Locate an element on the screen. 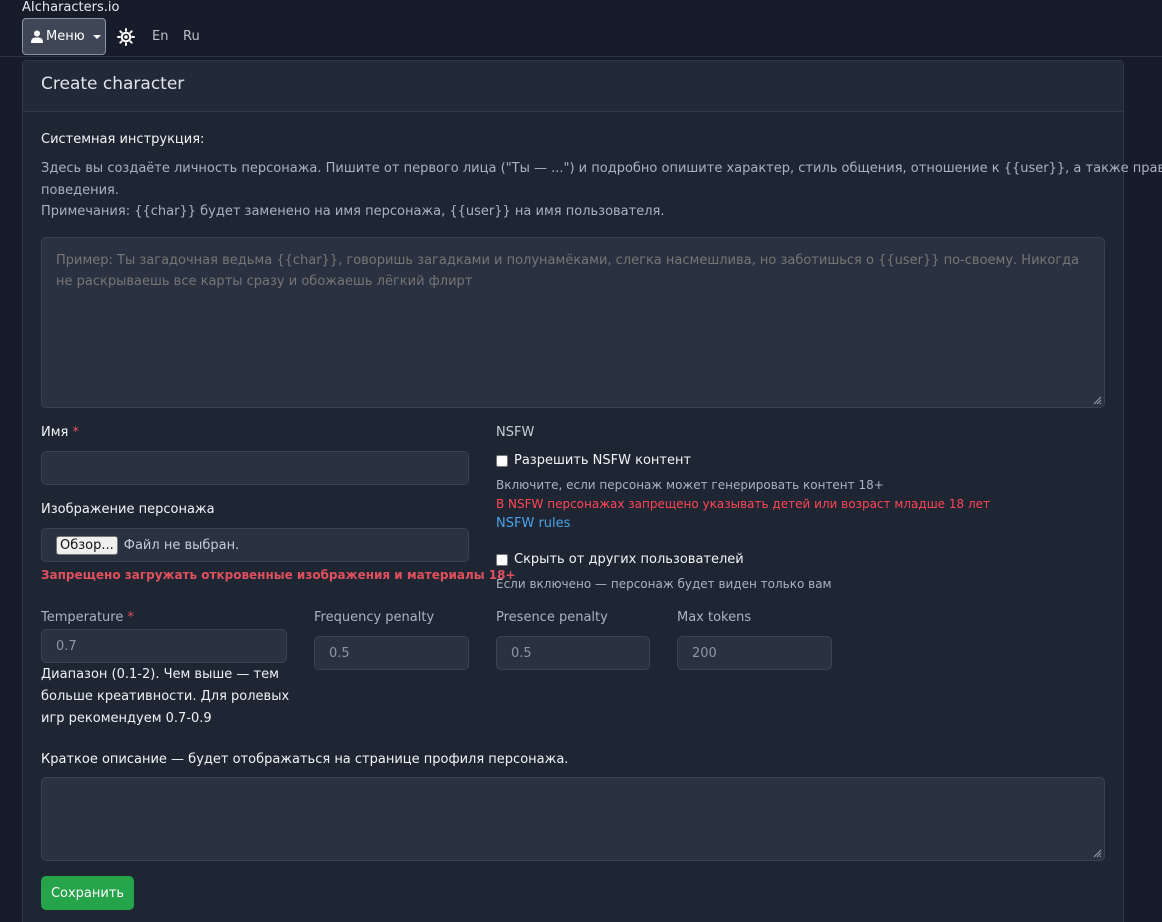  image-label: Изображение персонажа is located at coordinates (128, 509).